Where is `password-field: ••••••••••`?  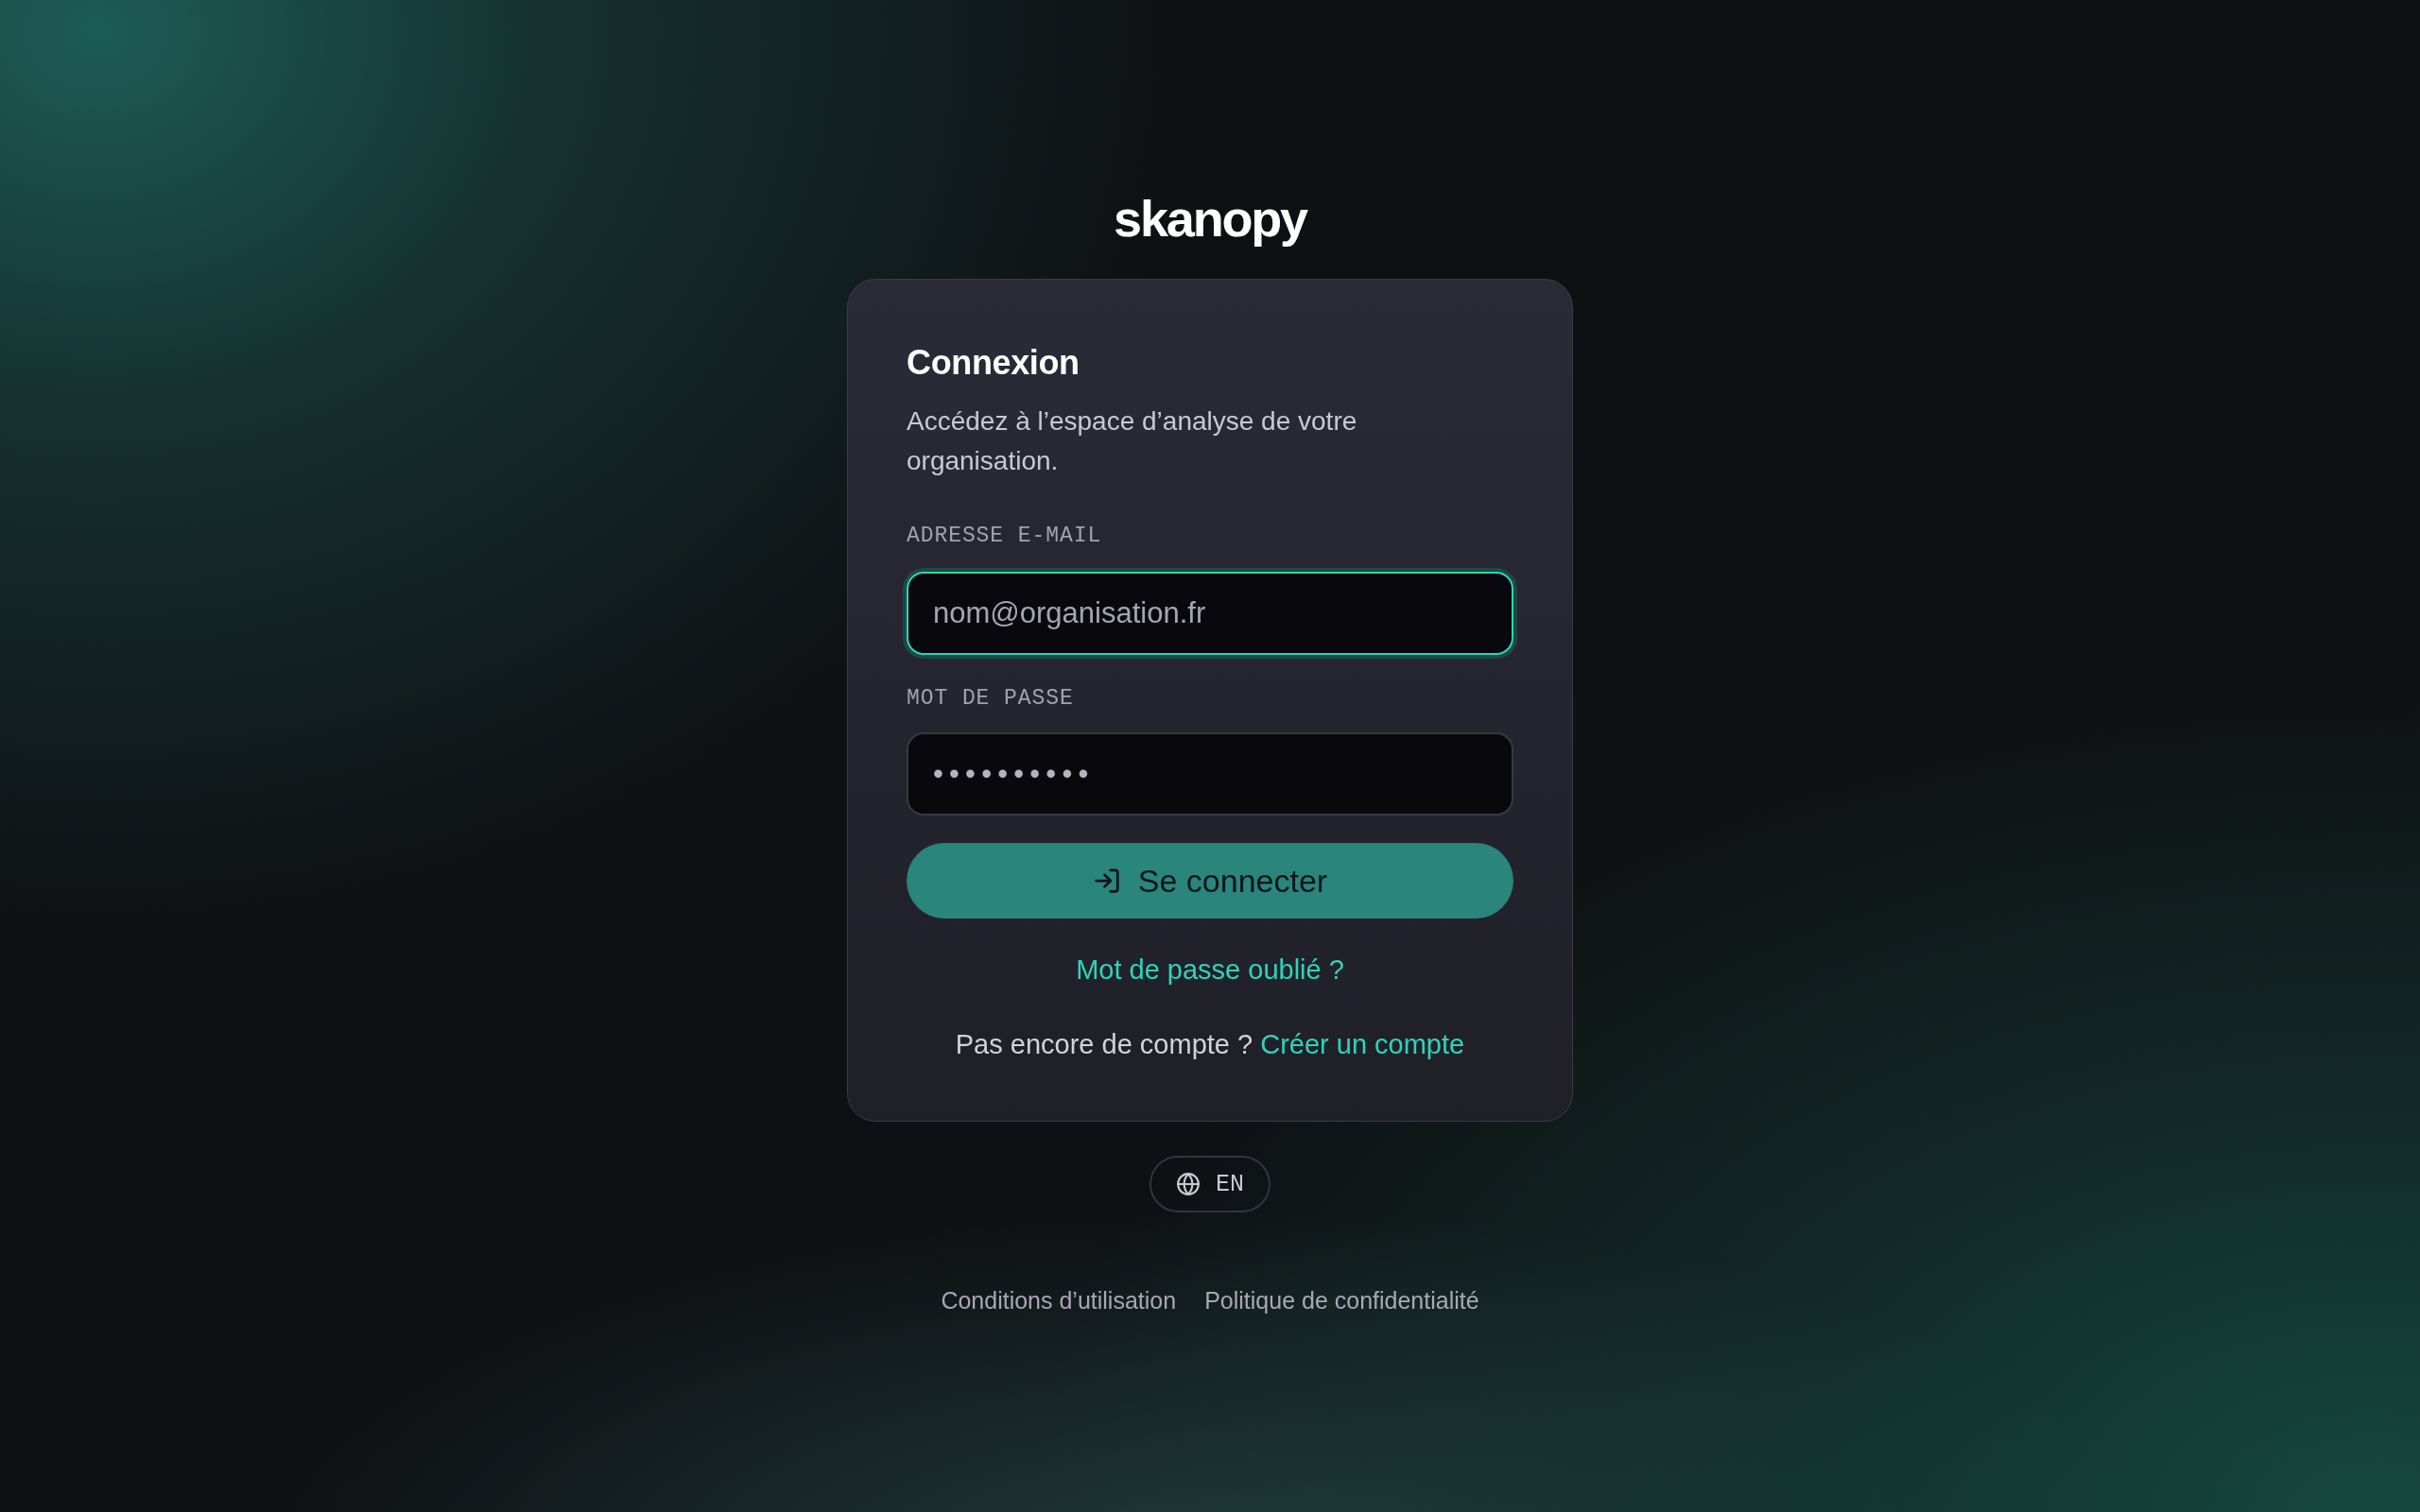 password-field: •••••••••• is located at coordinates (1210, 774).